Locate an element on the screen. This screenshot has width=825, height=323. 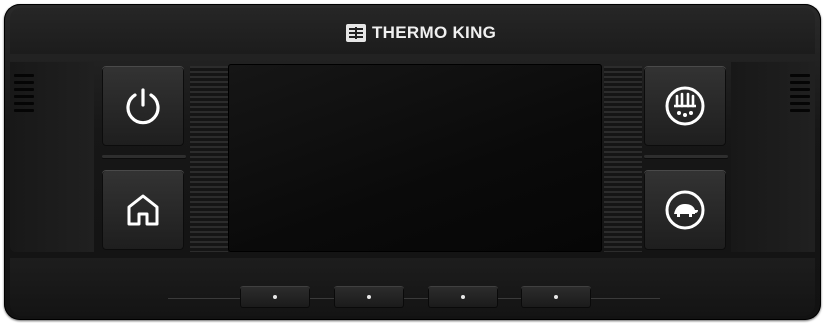
left-button-divider is located at coordinates (144, 156).